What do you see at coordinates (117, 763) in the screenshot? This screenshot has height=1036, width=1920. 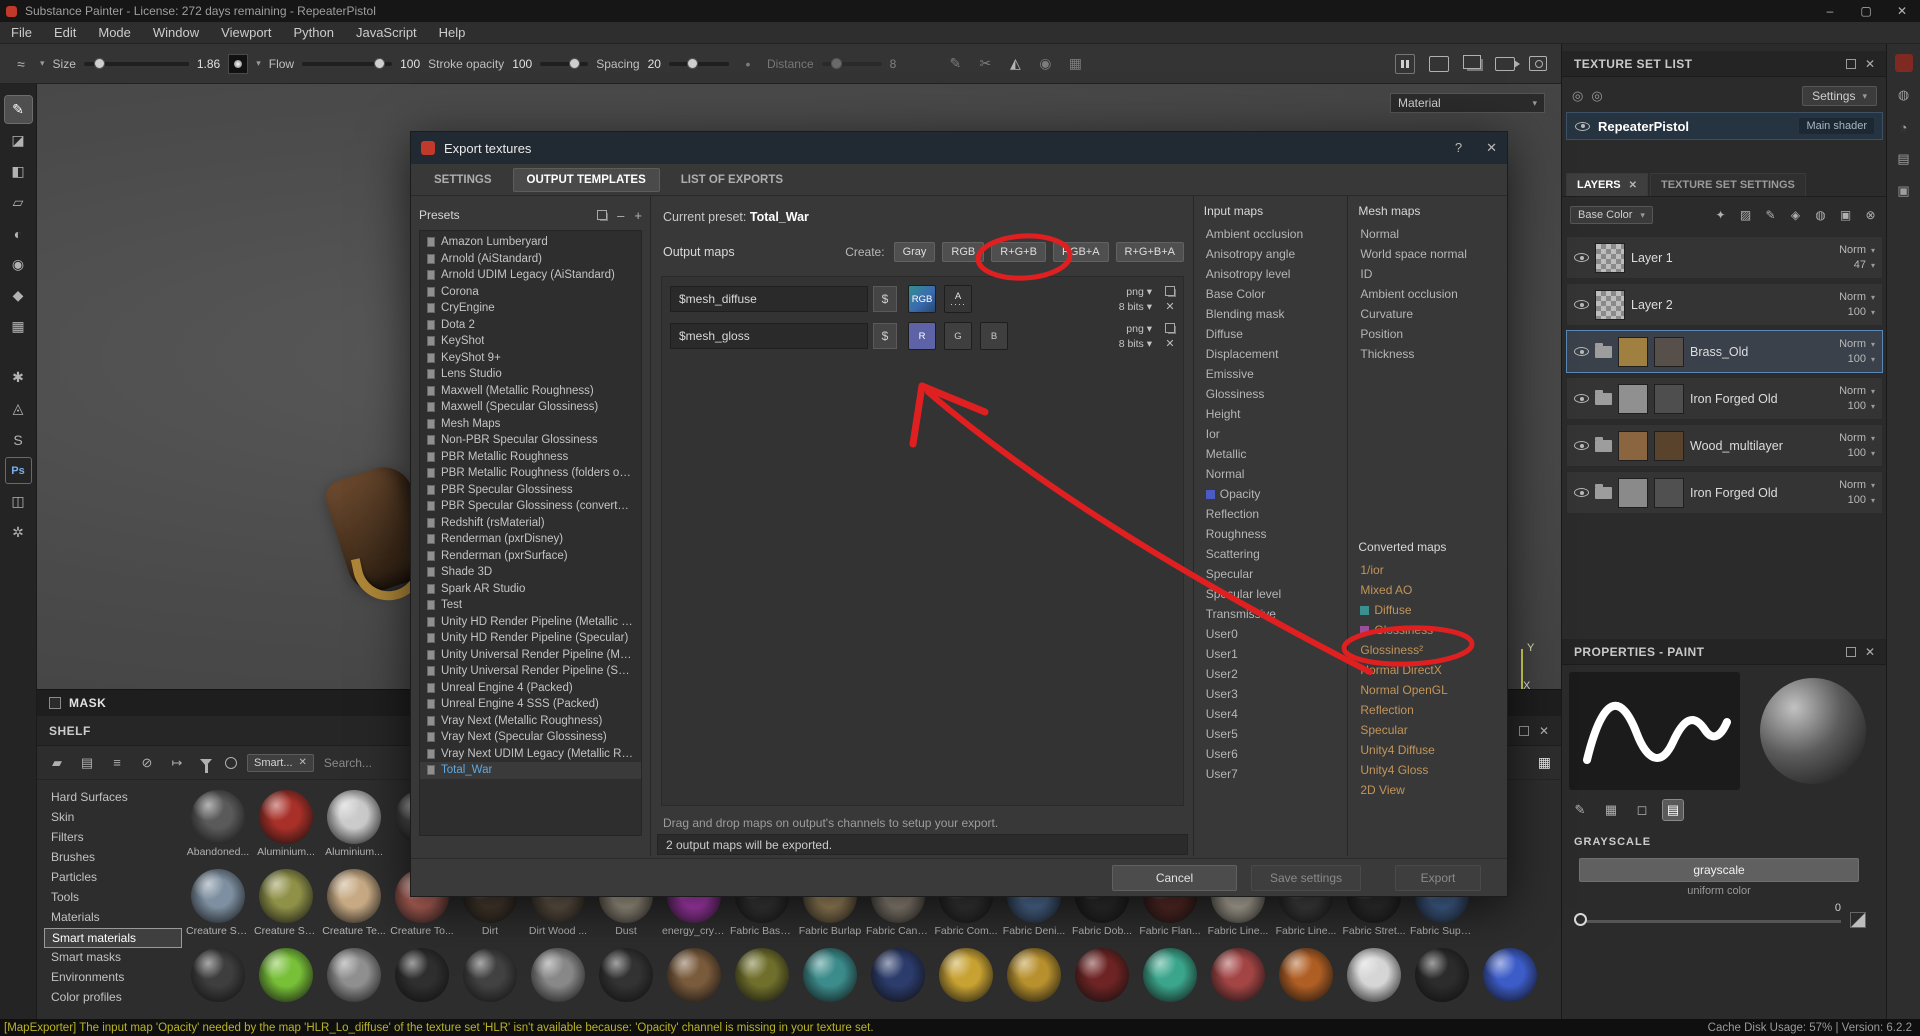 I see `list-view-icon: ≡` at bounding box center [117, 763].